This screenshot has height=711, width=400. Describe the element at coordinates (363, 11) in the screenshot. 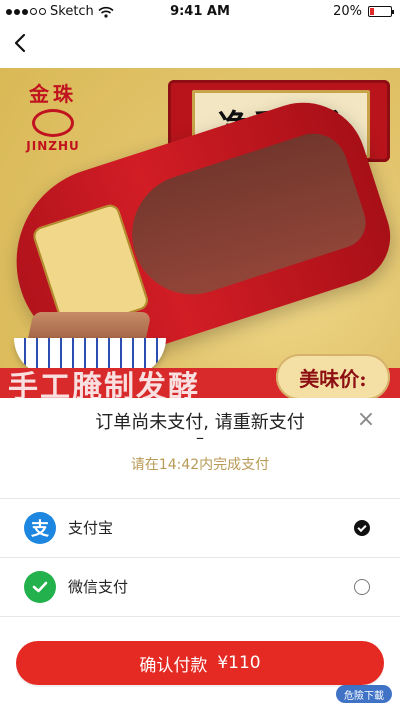

I see `status-right: 20%` at that location.